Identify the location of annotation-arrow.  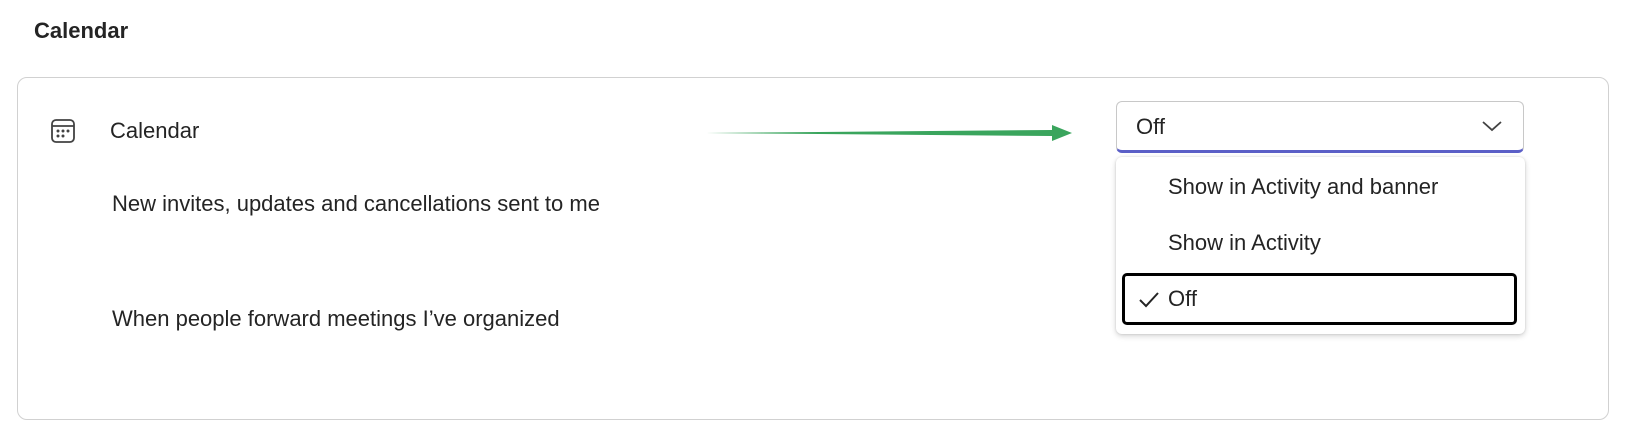
(889, 133).